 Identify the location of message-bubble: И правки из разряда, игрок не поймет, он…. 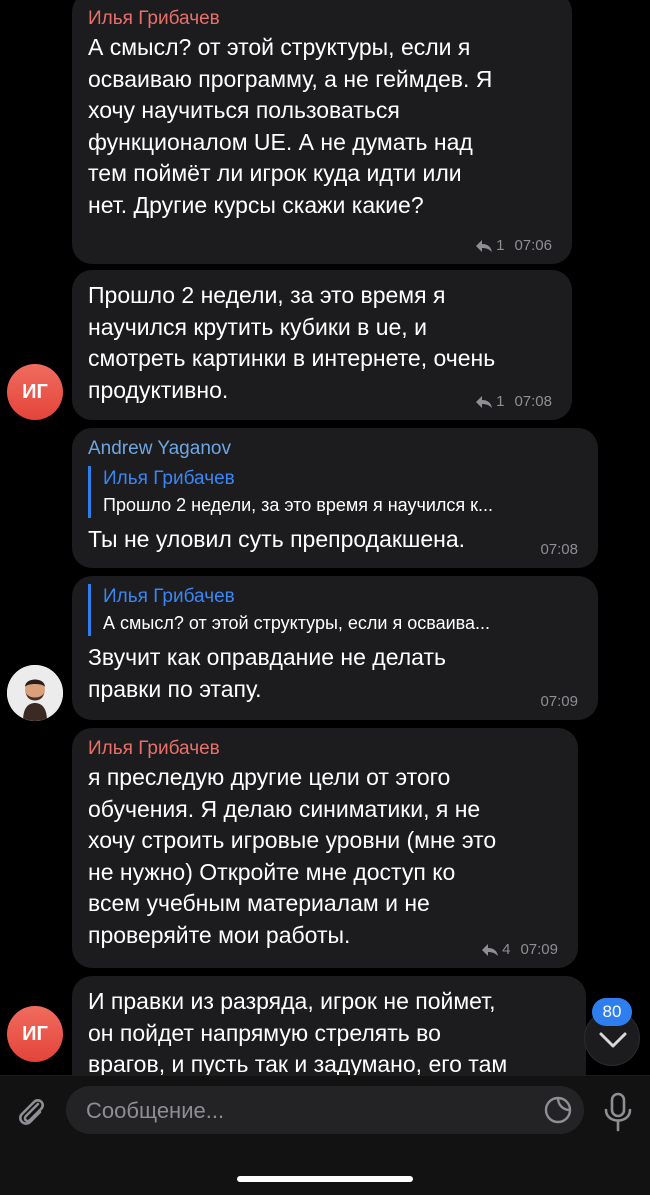
(329, 1025).